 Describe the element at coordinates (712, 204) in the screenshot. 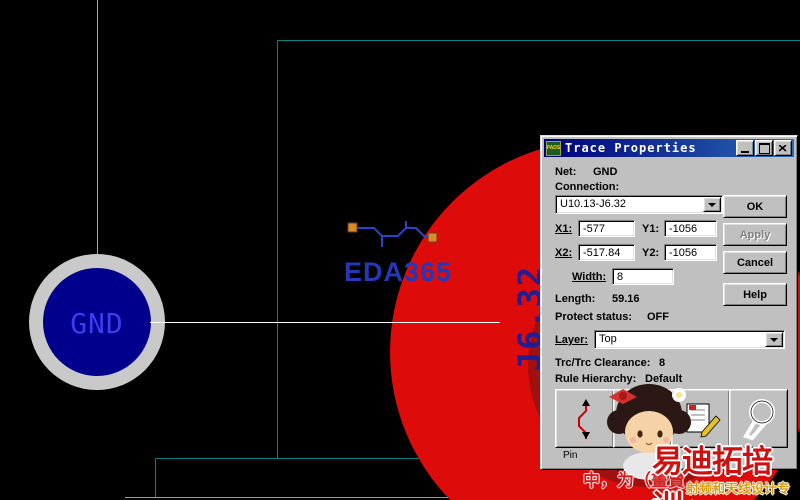

I see `connection-dropdown-arrow-icon` at that location.